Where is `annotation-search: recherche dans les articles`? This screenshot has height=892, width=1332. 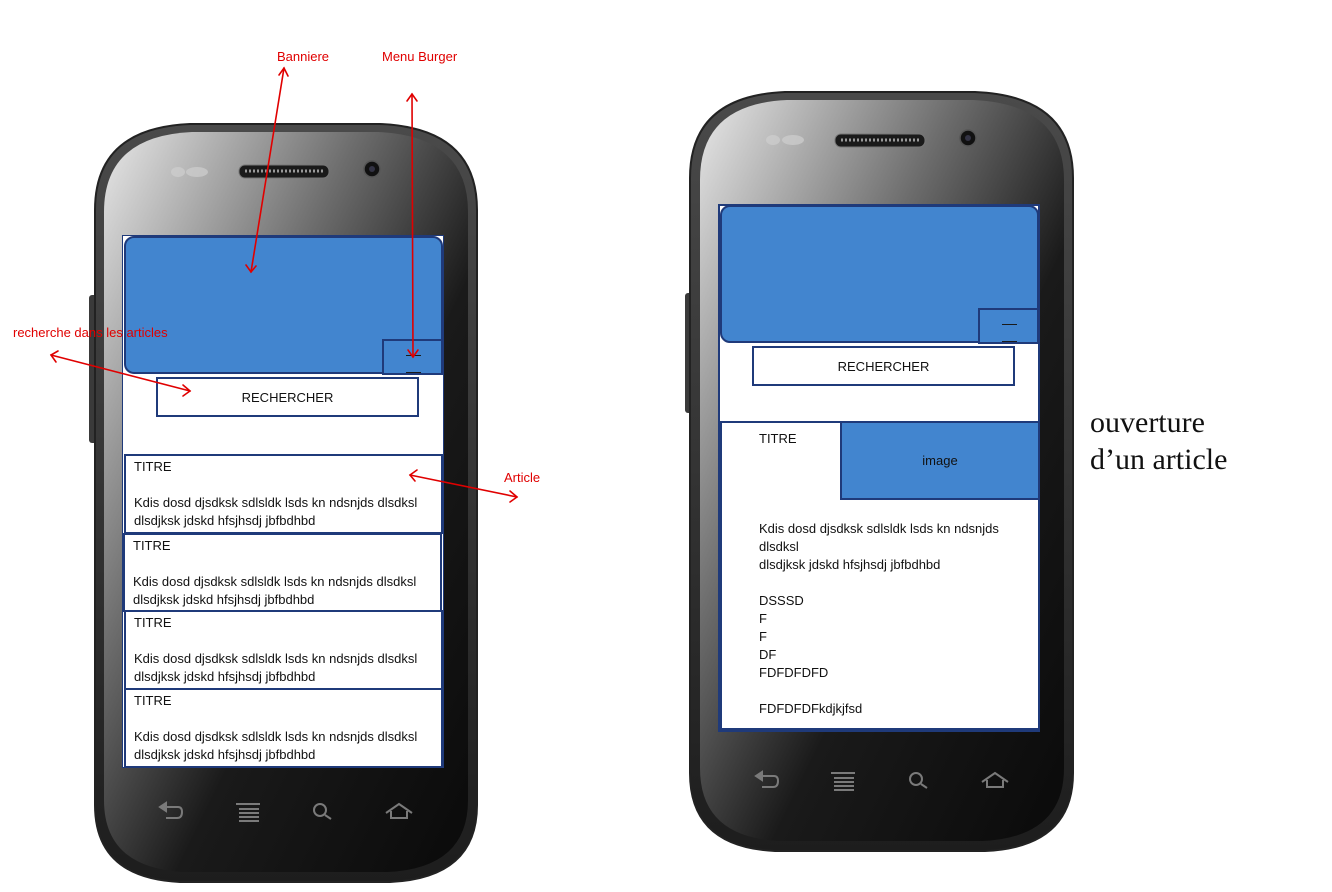
annotation-search: recherche dans les articles is located at coordinates (90, 332).